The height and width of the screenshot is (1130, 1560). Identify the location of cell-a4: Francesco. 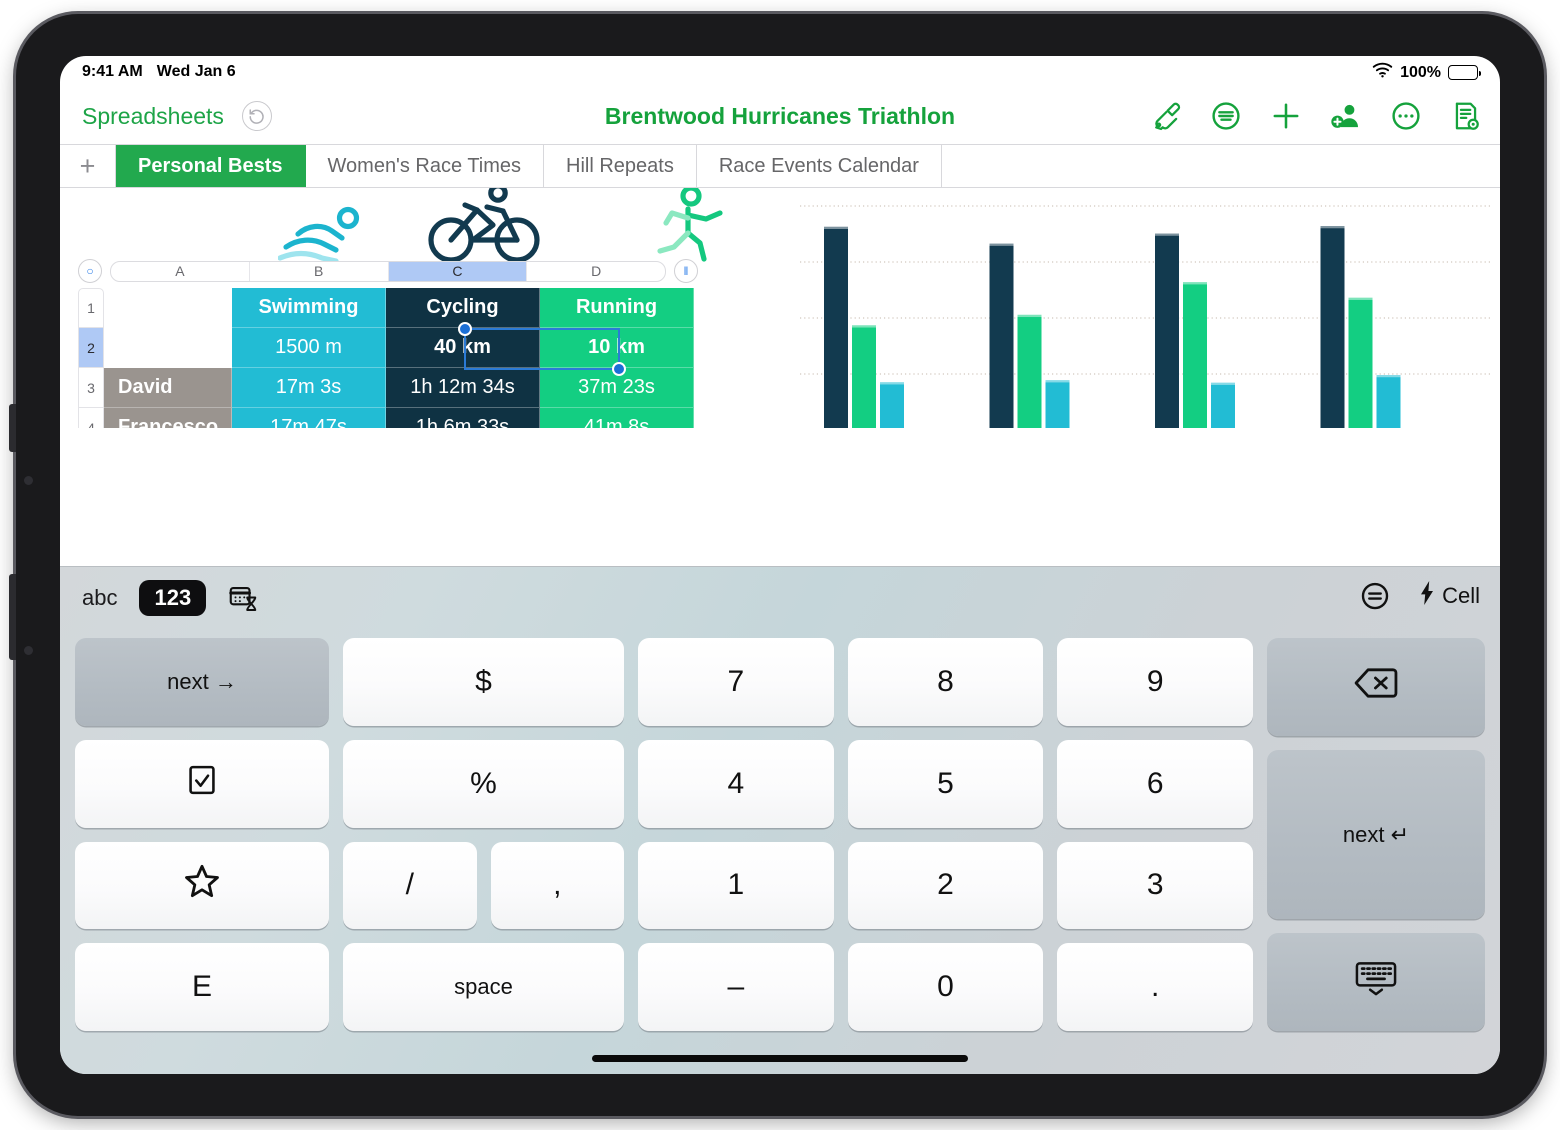
(168, 418).